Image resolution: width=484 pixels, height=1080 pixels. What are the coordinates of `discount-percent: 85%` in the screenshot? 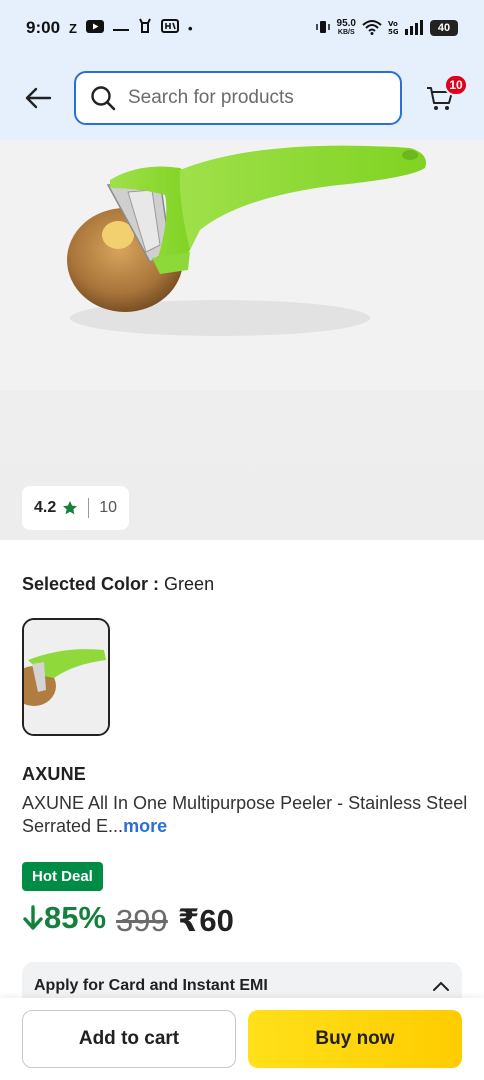 It's located at (75, 917).